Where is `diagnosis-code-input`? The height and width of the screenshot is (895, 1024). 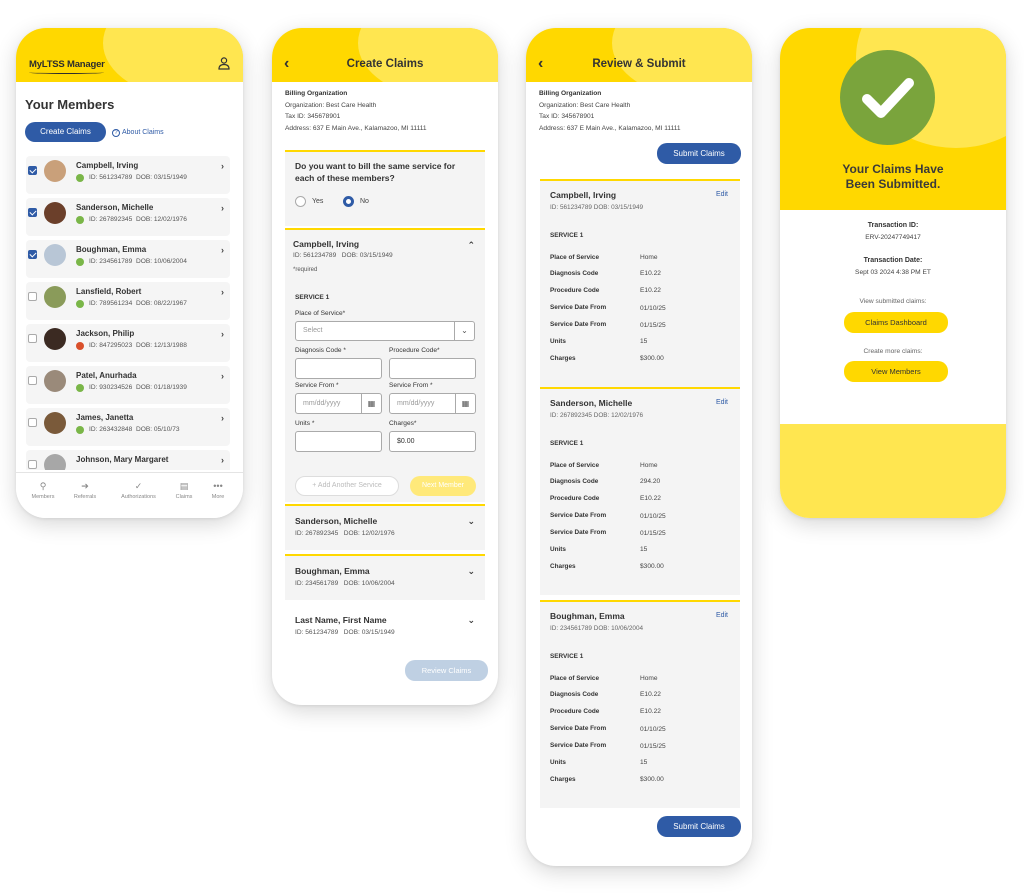 diagnosis-code-input is located at coordinates (338, 368).